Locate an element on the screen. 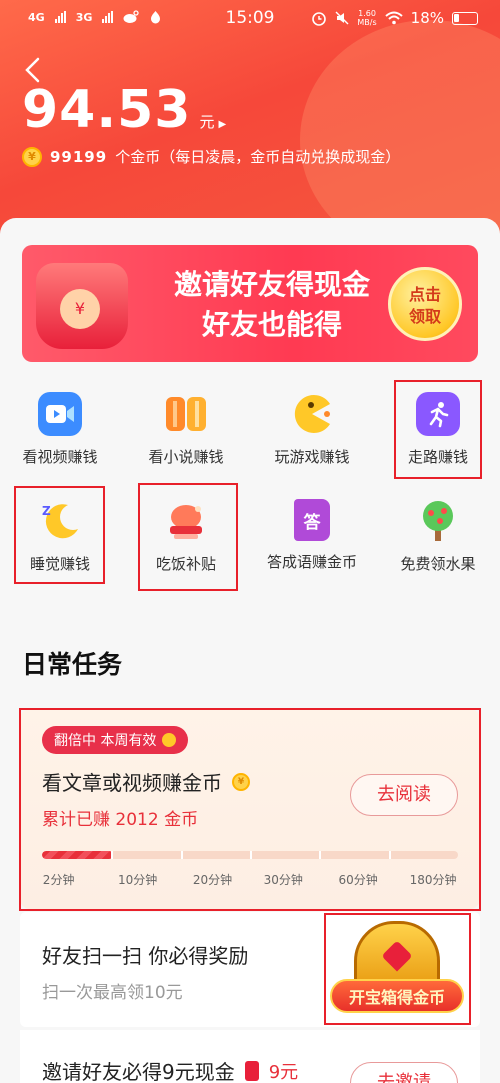  coin-count: 99199 is located at coordinates (79, 156).